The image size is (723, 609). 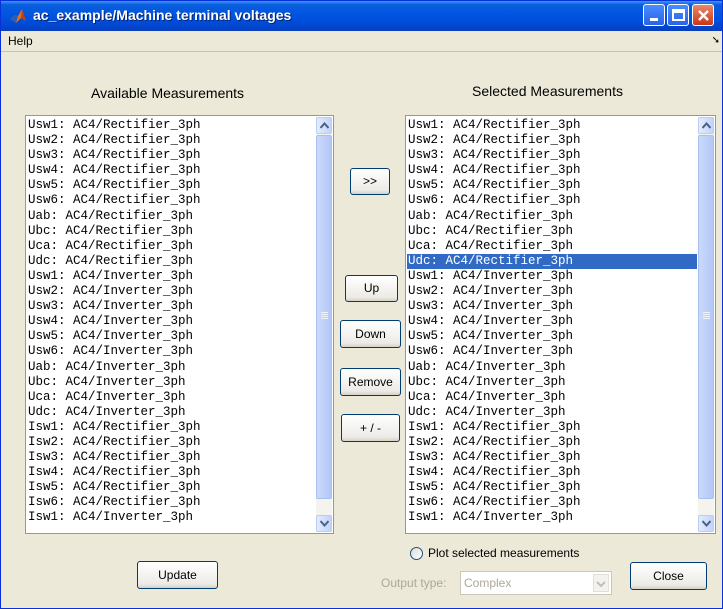 I want to click on output-type-select: Complex, so click(x=536, y=583).